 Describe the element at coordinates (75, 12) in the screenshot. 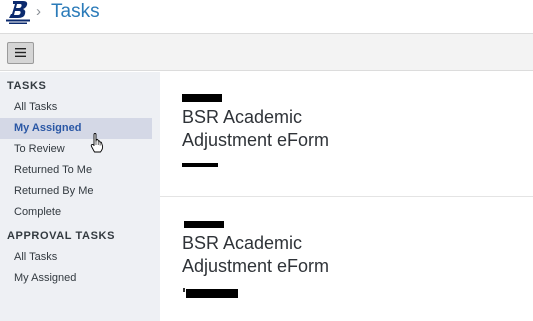

I see `page-title: Tasks` at that location.